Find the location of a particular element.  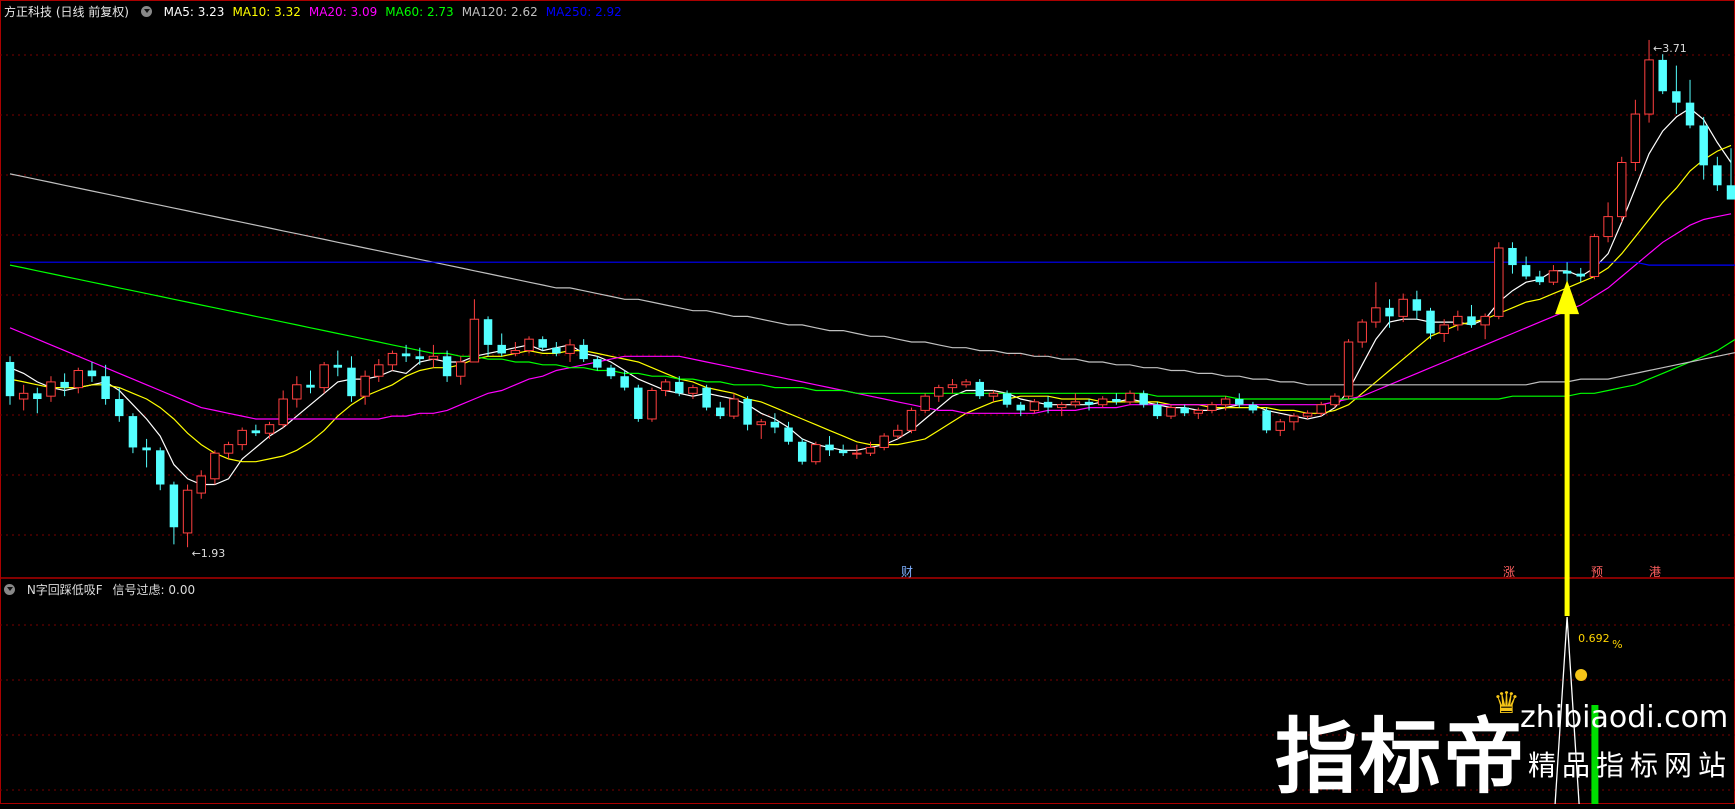

event-marker-2: 预 is located at coordinates (1597, 571).